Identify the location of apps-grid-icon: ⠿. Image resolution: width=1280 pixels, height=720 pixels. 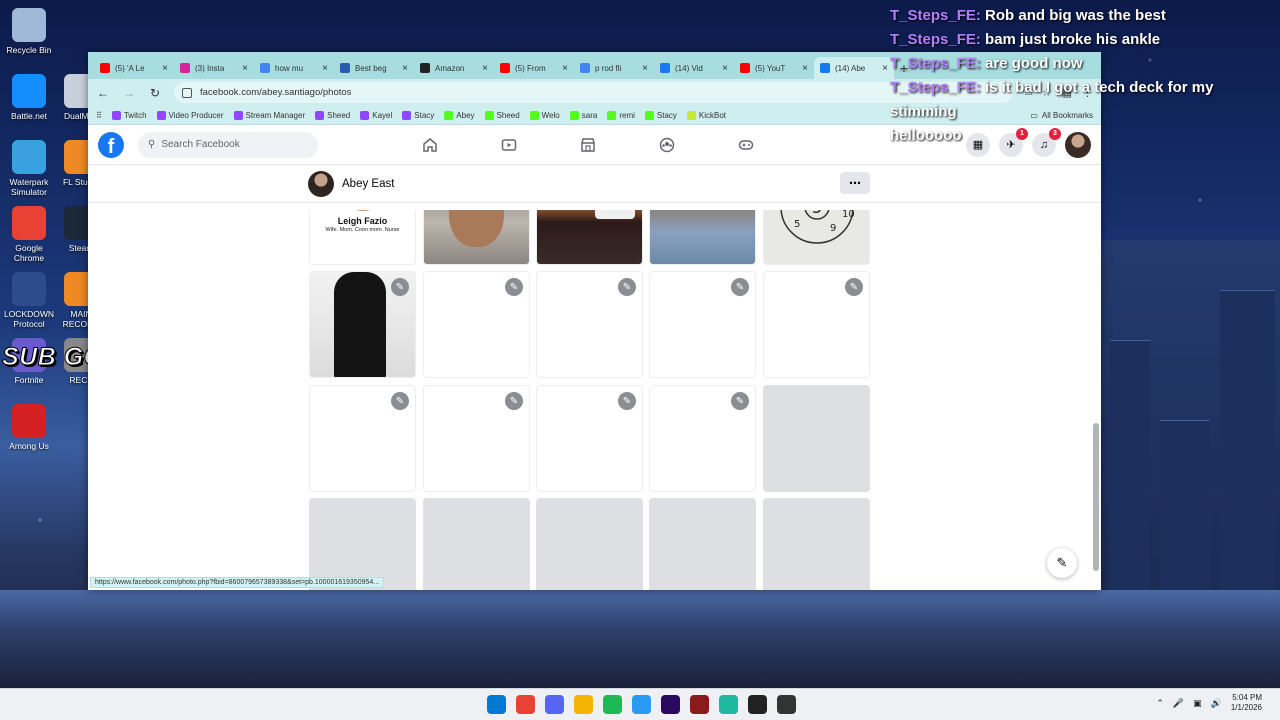
(99, 115).